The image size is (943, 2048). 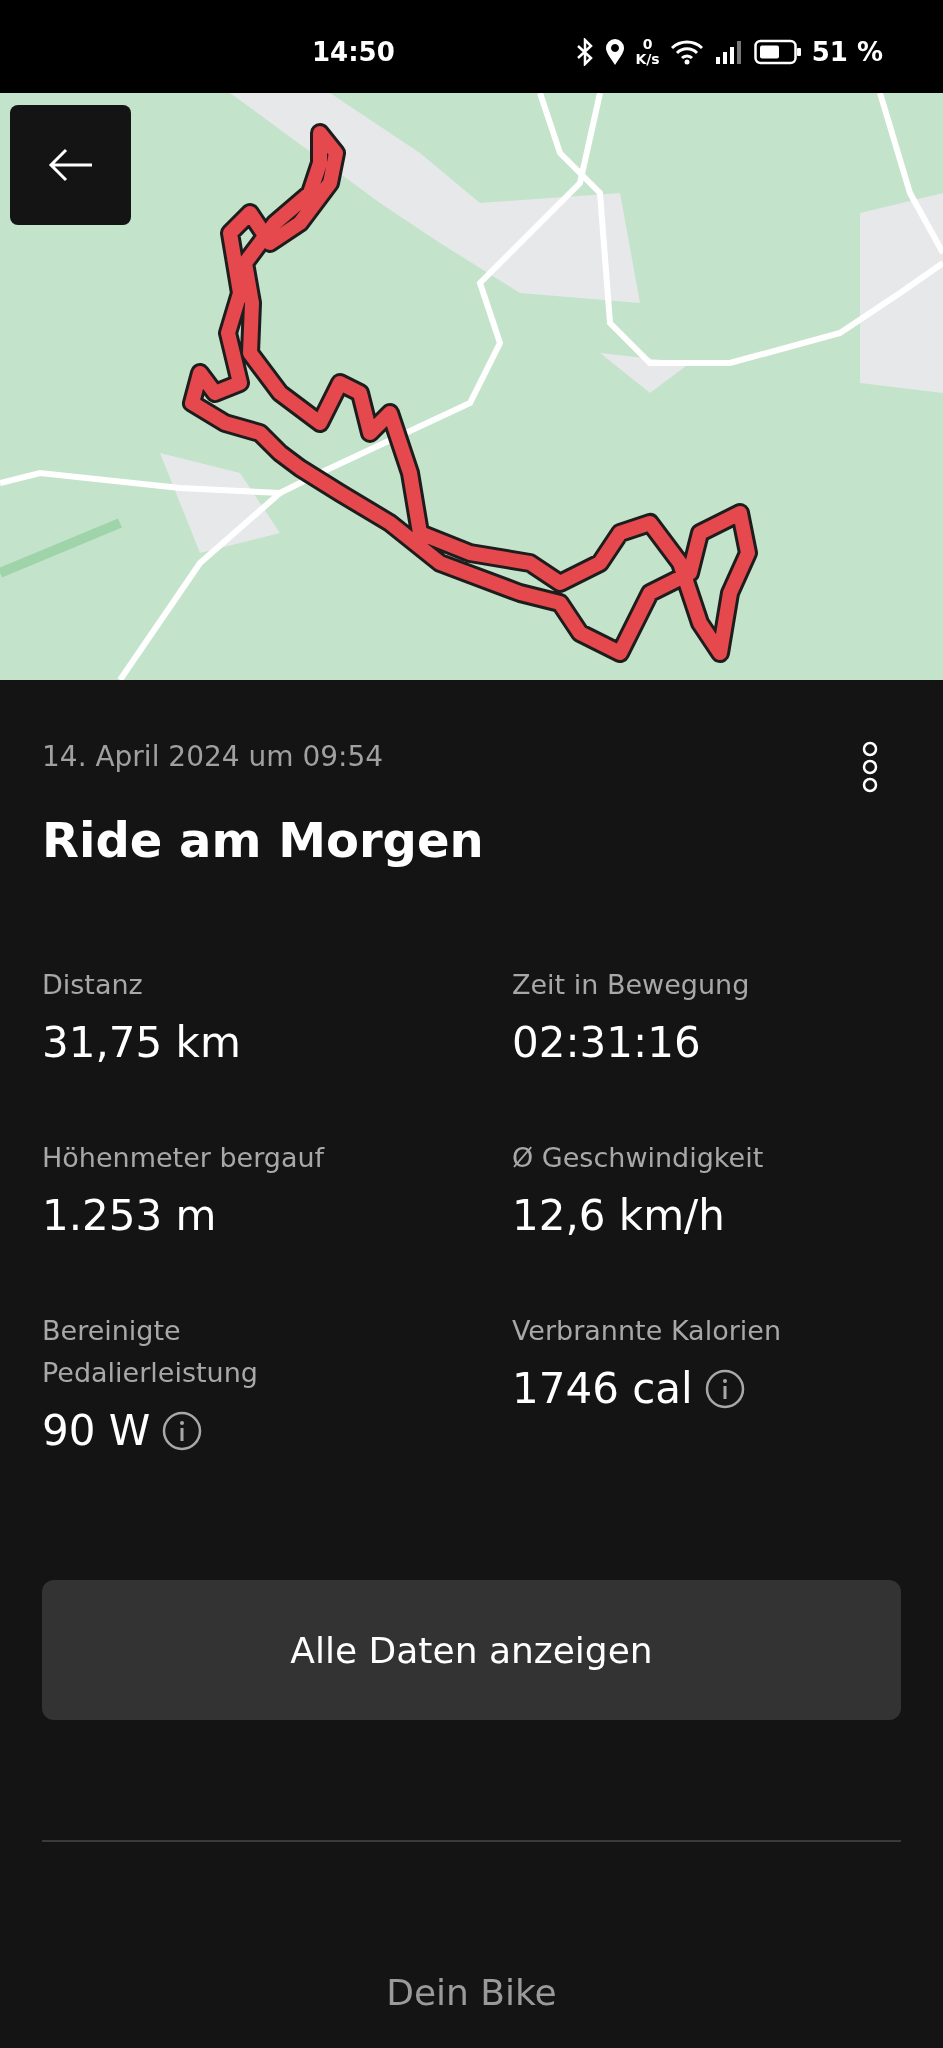 I want to click on stat-value: 1746 cal, so click(x=602, y=1388).